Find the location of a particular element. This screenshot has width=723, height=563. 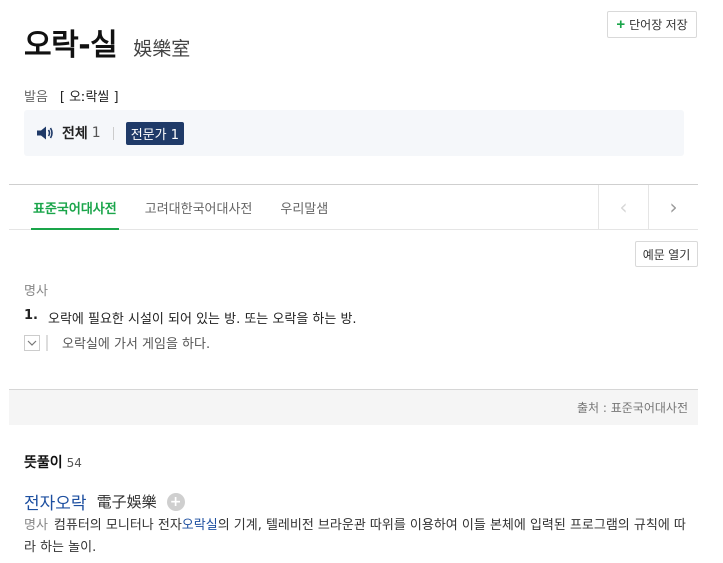

meanings-header: 뜻풀이 54 is located at coordinates (53, 462).